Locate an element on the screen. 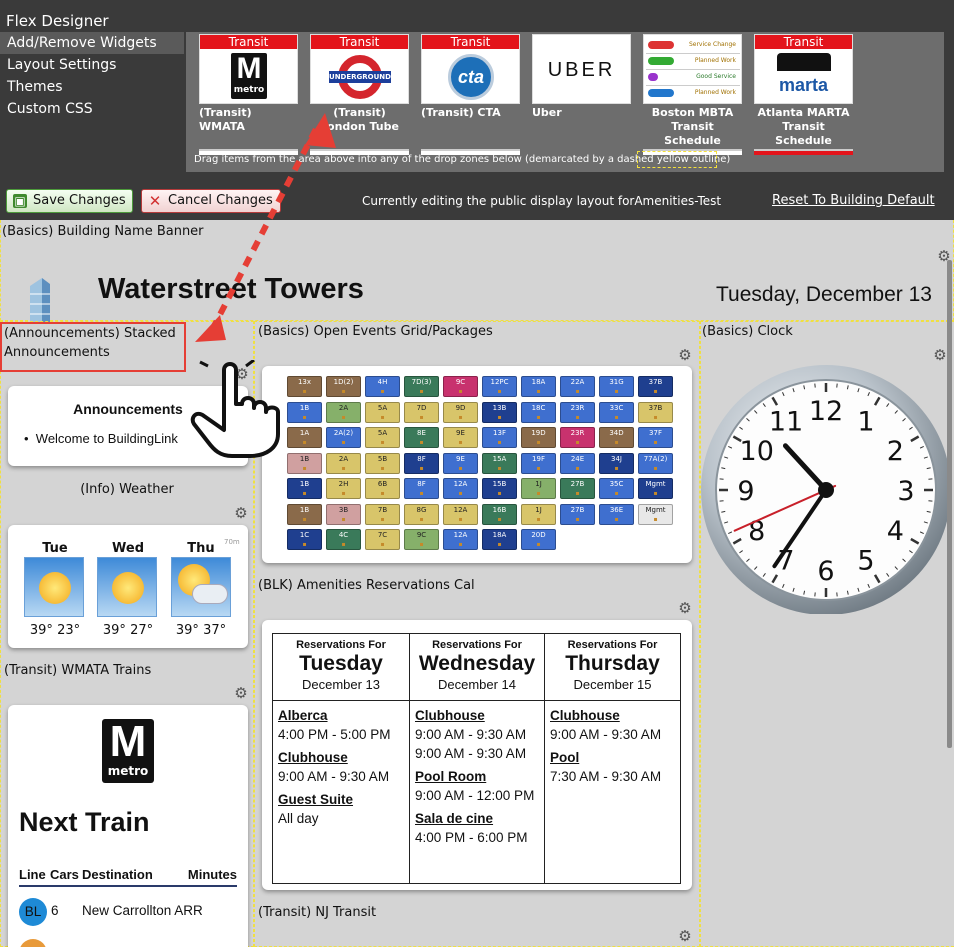  unit-package-cell: 7B ▪ is located at coordinates (382, 514).